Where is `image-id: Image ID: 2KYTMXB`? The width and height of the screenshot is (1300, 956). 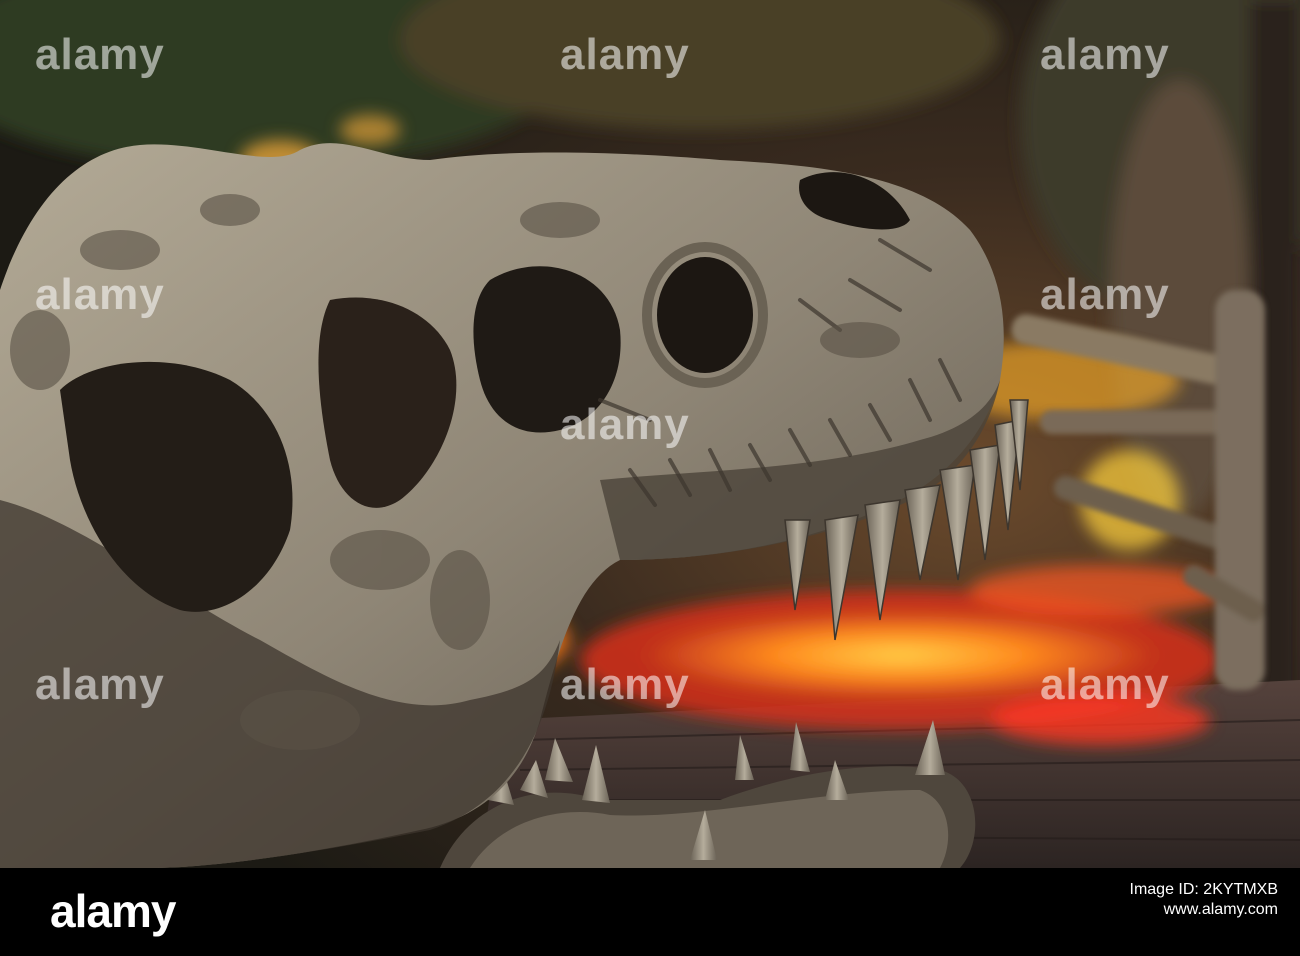
image-id: Image ID: 2KYTMXB is located at coordinates (1204, 889).